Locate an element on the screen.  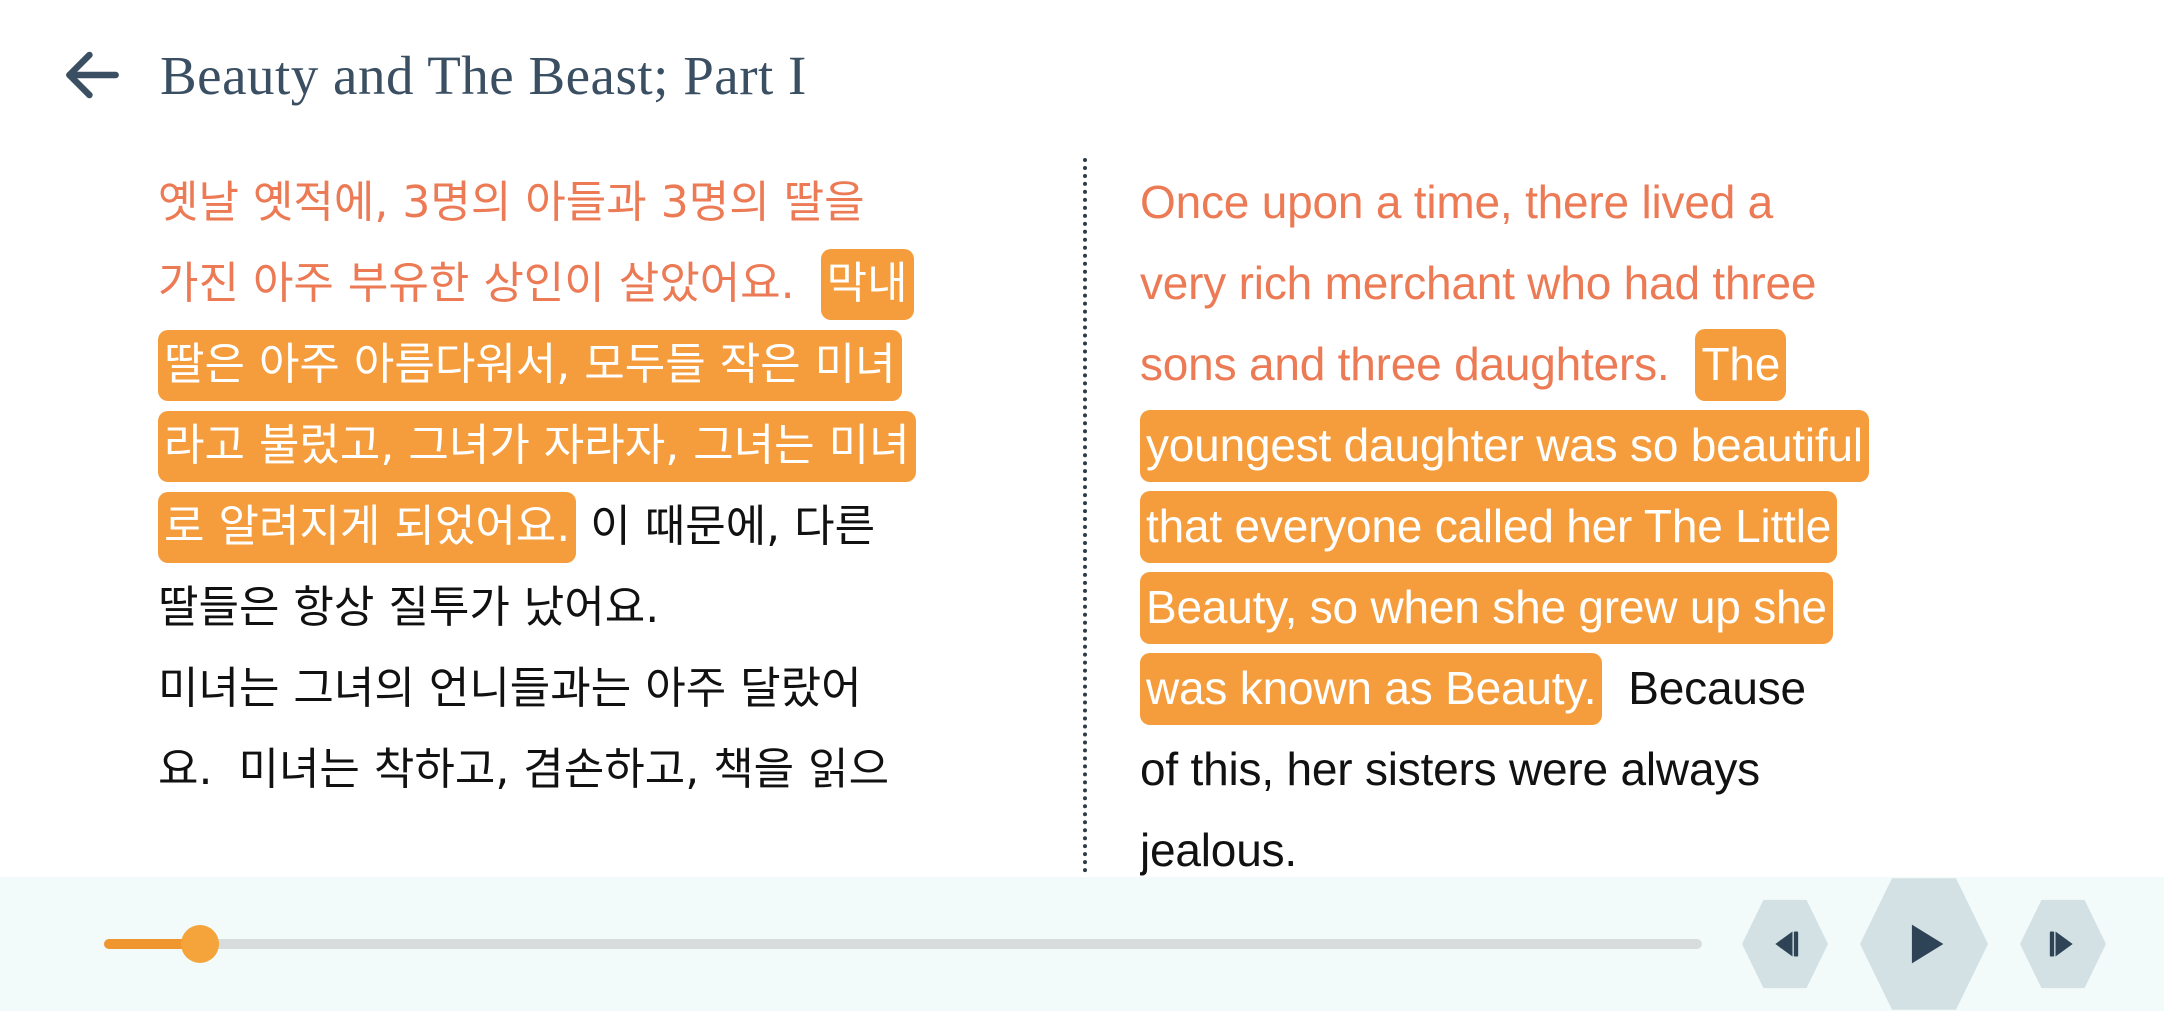
korean-line: 미녀는 그녀의 언니들과는 아주 달랐어 is located at coordinates (588, 688).